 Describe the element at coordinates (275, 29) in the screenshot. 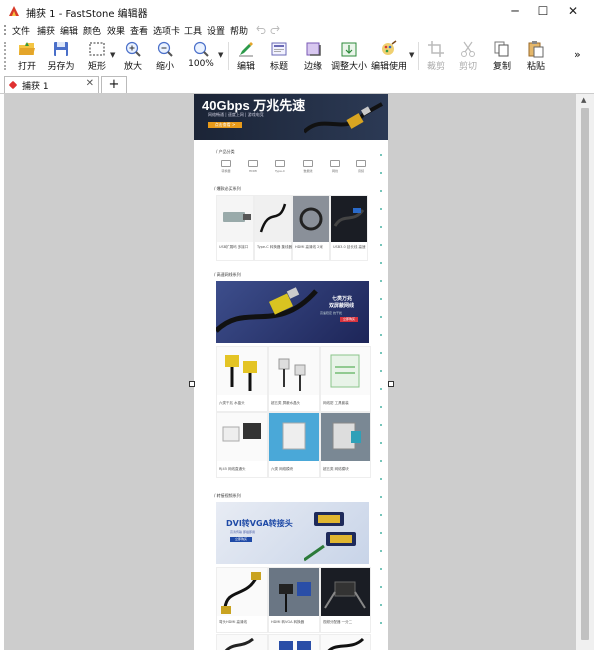

I see `redo-icon` at that location.